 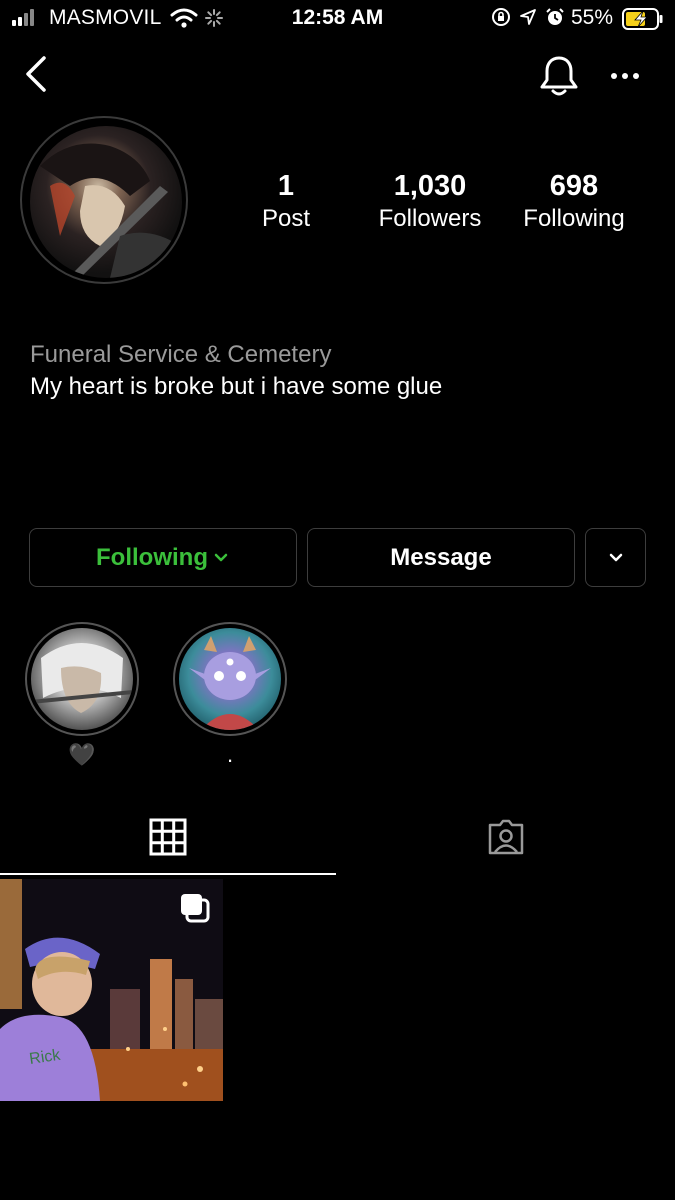 I want to click on profile-bio: My heart is broke but i have some glue, so click(x=236, y=386).